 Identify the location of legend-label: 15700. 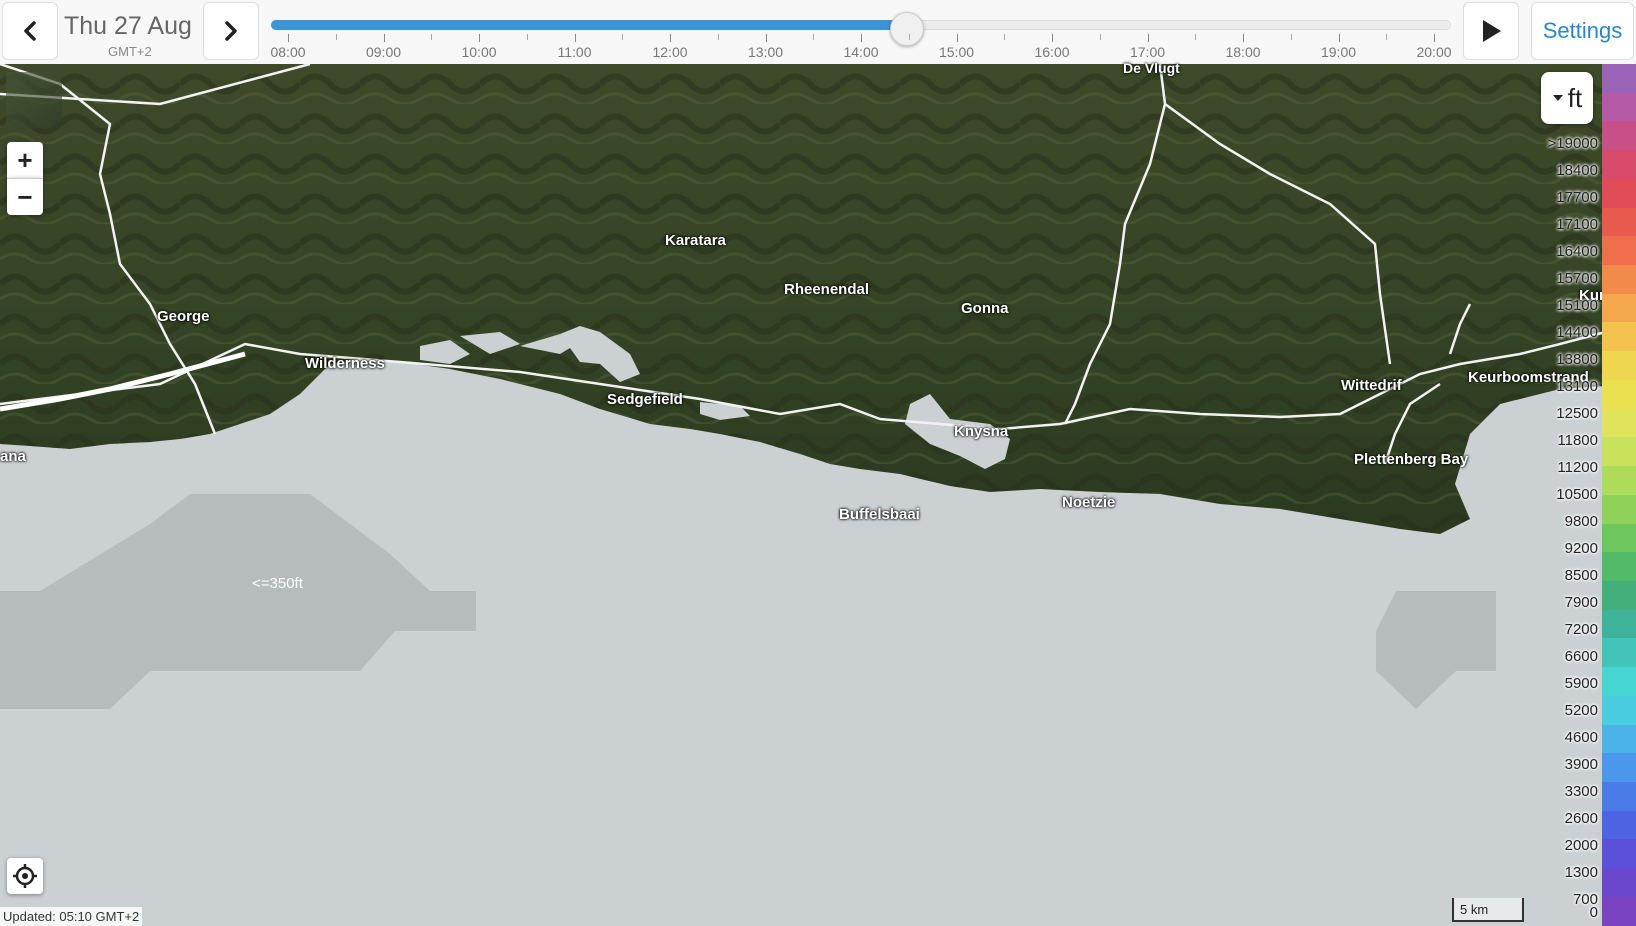
(1577, 278).